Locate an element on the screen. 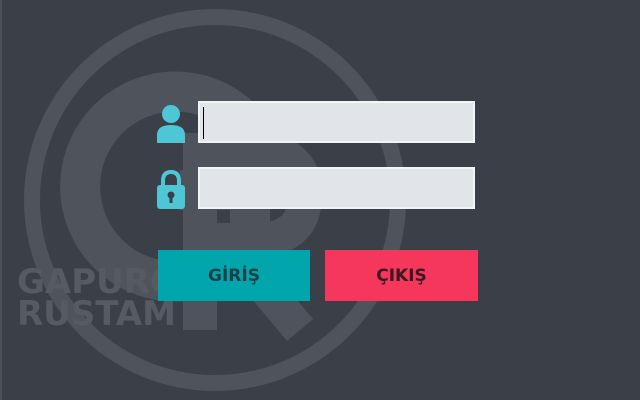 This screenshot has width=640, height=400. username-input is located at coordinates (336, 122).